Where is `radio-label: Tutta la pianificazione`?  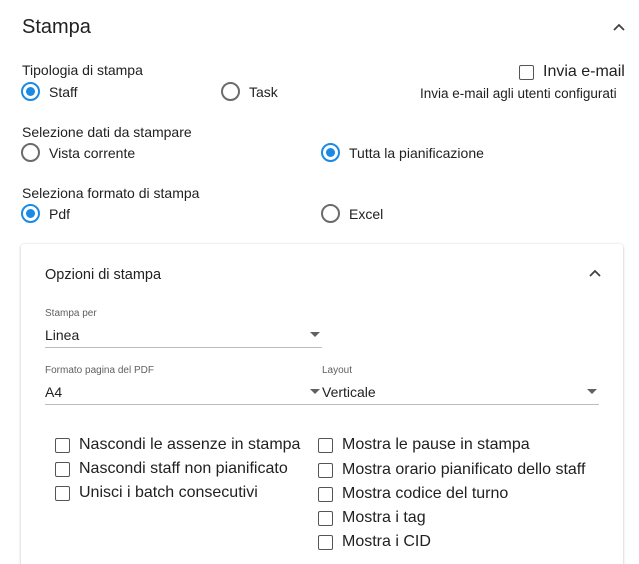
radio-label: Tutta la pianificazione is located at coordinates (416, 152).